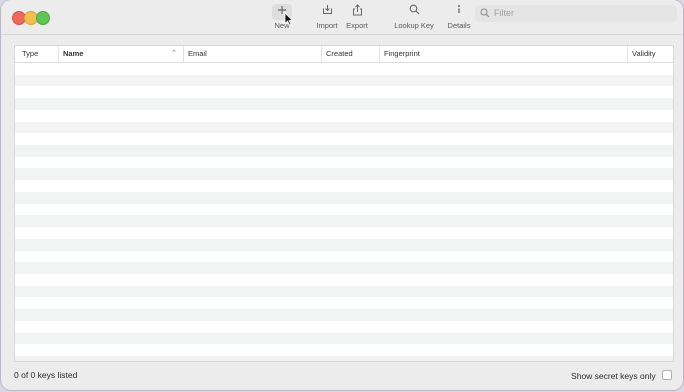 Image resolution: width=684 pixels, height=392 pixels. What do you see at coordinates (576, 13) in the screenshot?
I see `filter-field: Filter` at bounding box center [576, 13].